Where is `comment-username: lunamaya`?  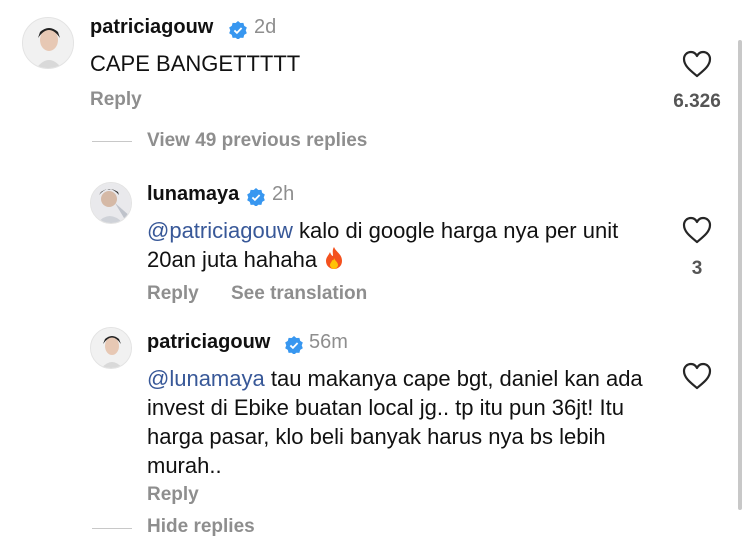
comment-username: lunamaya is located at coordinates (193, 194).